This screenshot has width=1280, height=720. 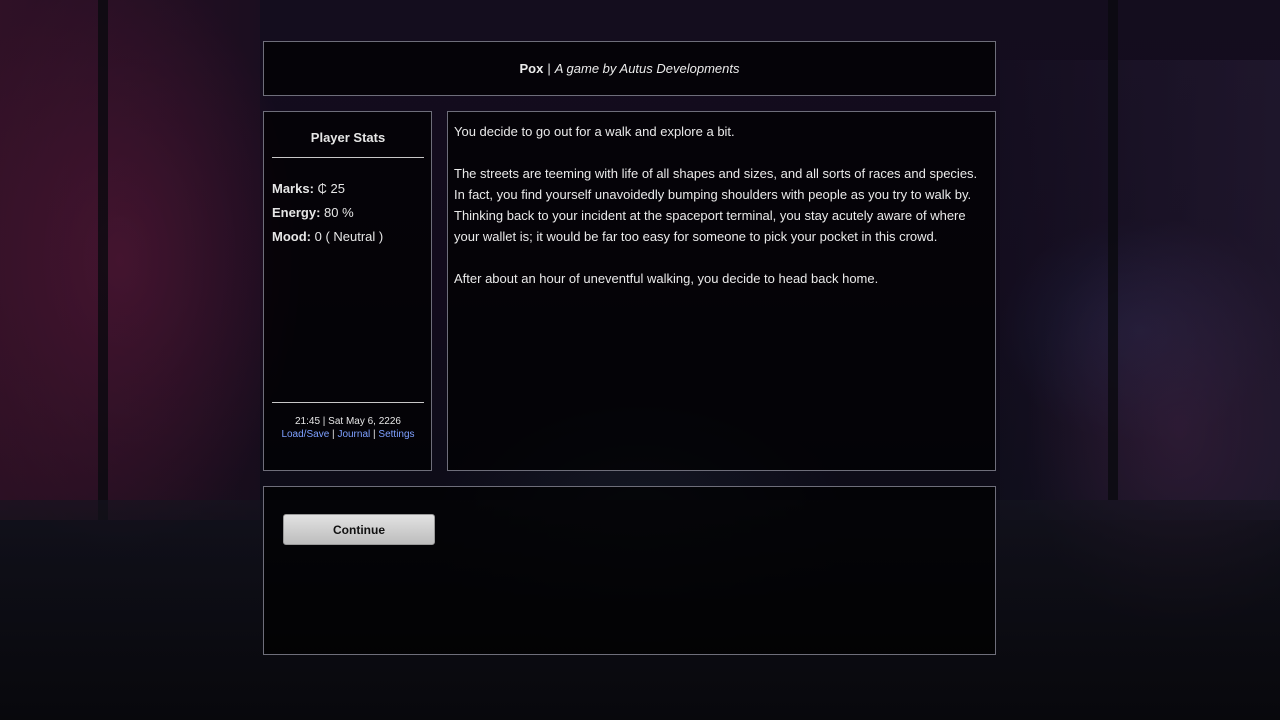 What do you see at coordinates (347, 421) in the screenshot?
I see `game-datetime: 21:45 | Sat May 6, 2226` at bounding box center [347, 421].